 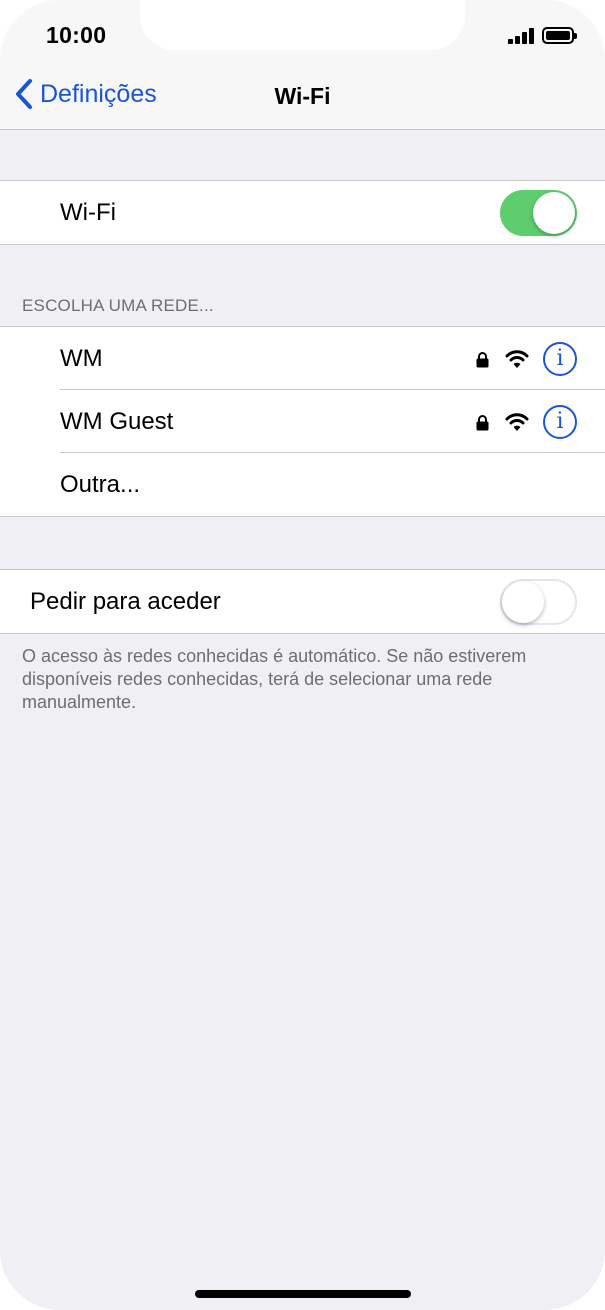 I want to click on wifi-toggle-label: Wi-Fi, so click(x=88, y=212).